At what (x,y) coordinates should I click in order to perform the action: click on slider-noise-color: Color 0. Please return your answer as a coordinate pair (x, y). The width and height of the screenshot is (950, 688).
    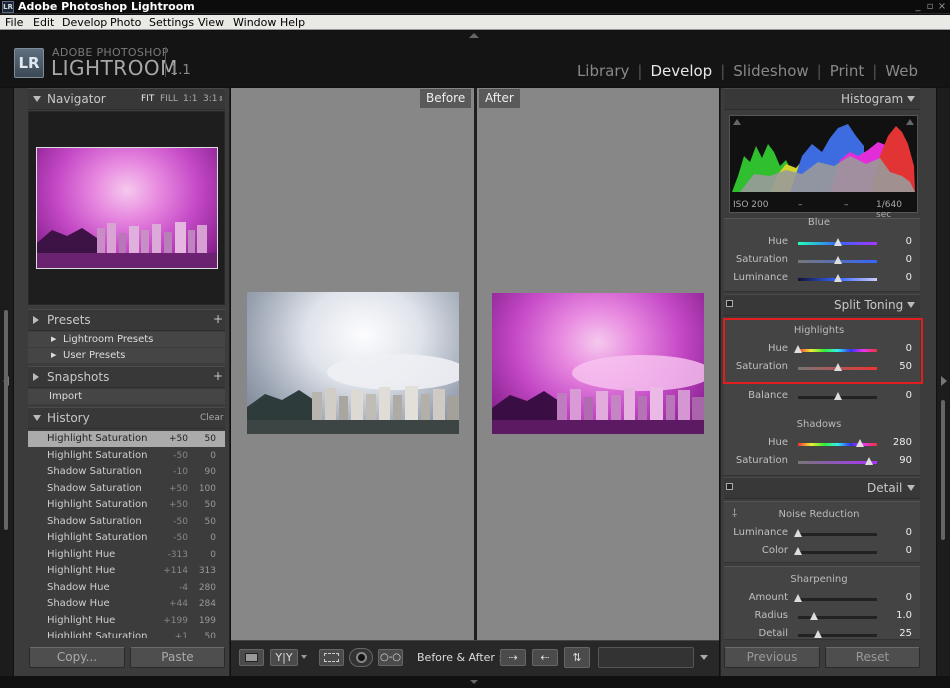
    Looking at the image, I should click on (822, 554).